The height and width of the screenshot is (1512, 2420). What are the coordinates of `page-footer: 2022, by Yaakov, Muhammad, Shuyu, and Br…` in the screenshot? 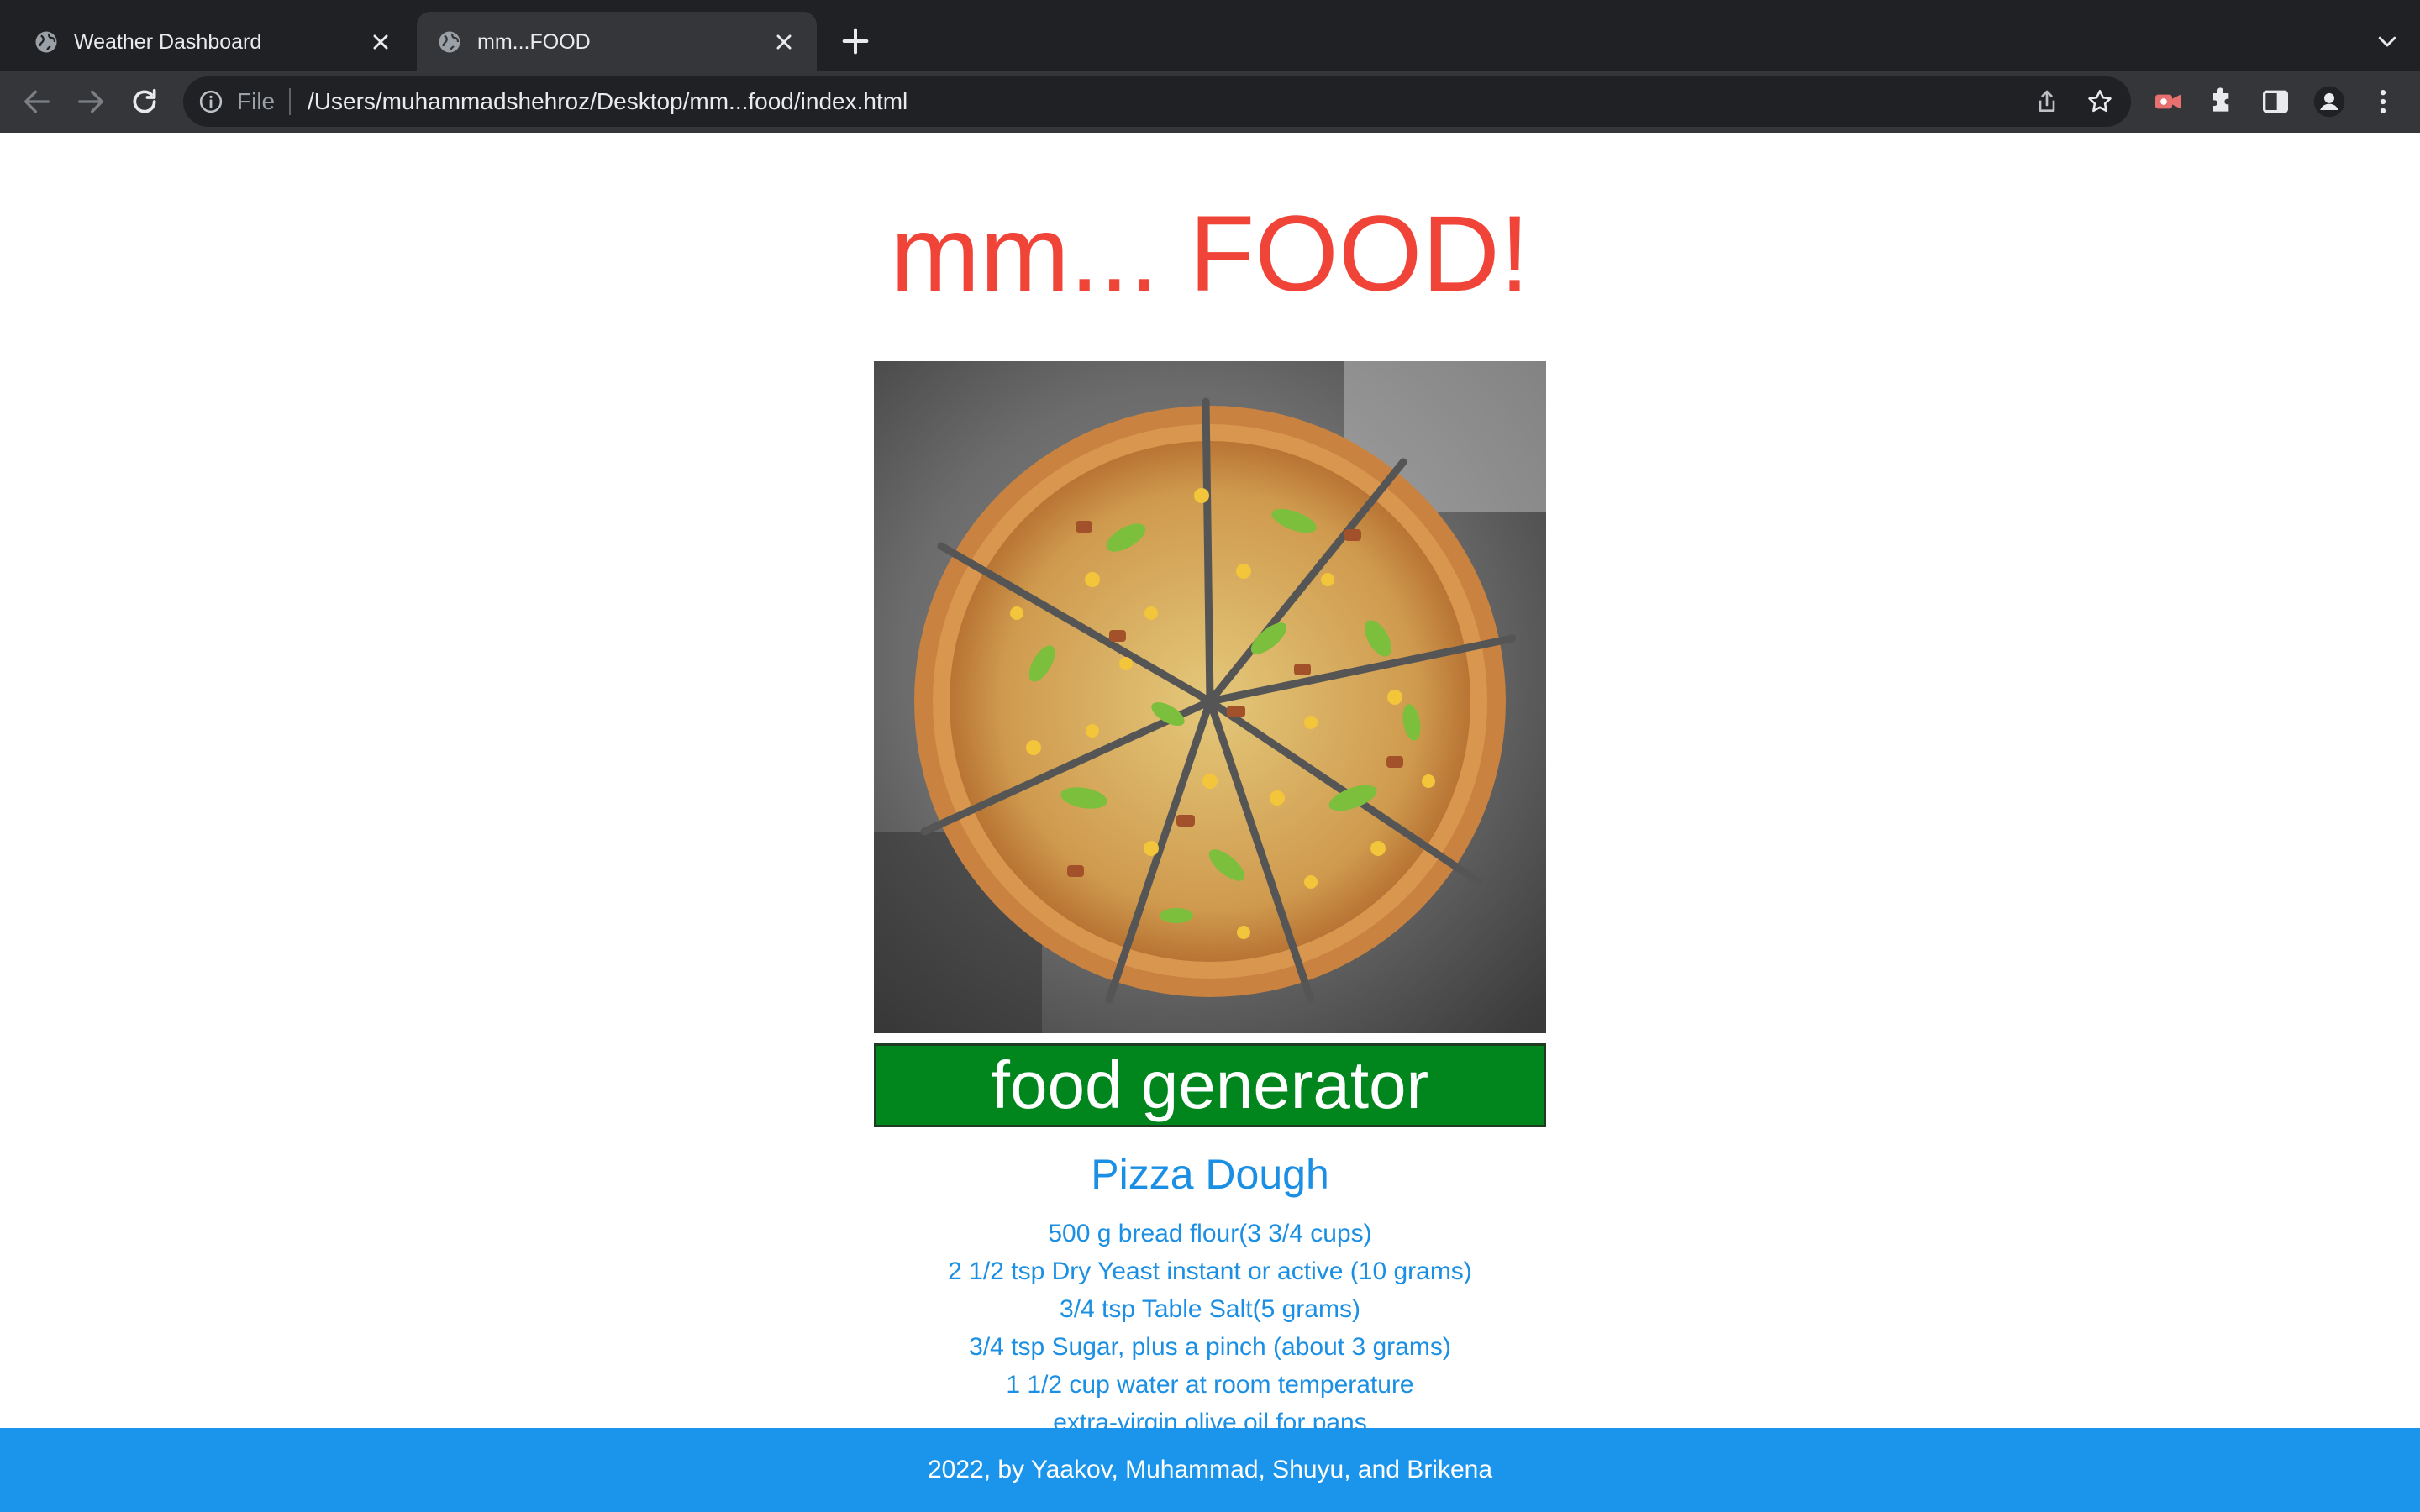 It's located at (1210, 1470).